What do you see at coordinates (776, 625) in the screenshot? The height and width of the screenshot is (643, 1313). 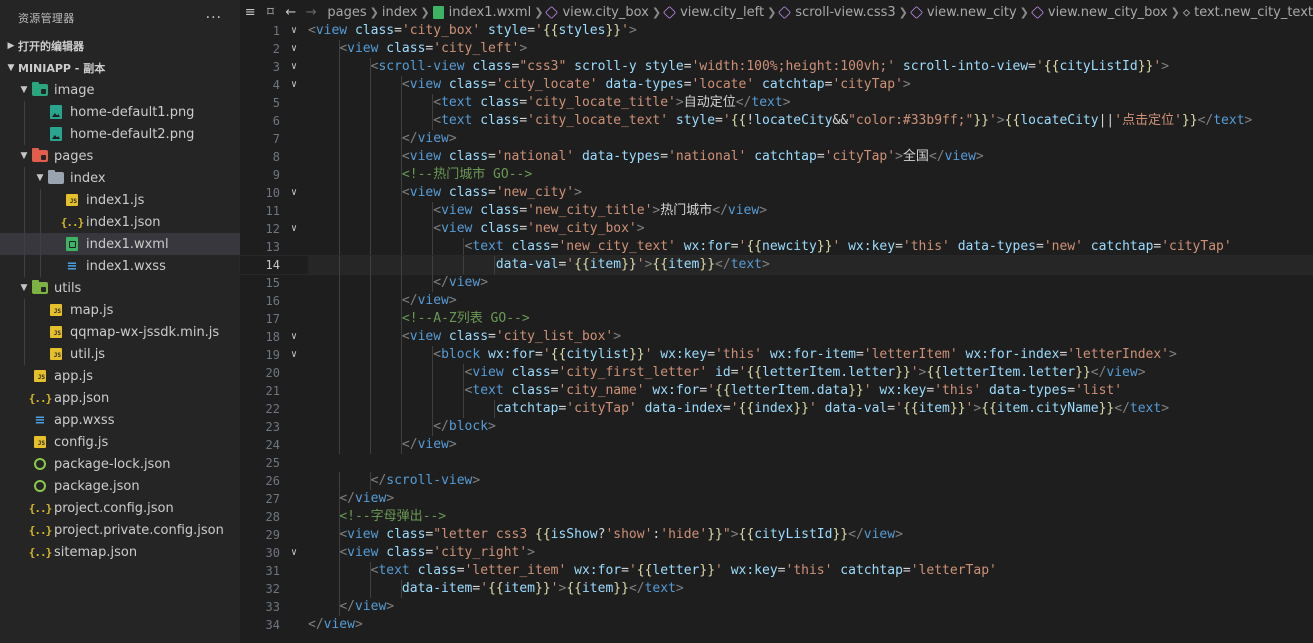 I see `code-line: 34 </view>` at bounding box center [776, 625].